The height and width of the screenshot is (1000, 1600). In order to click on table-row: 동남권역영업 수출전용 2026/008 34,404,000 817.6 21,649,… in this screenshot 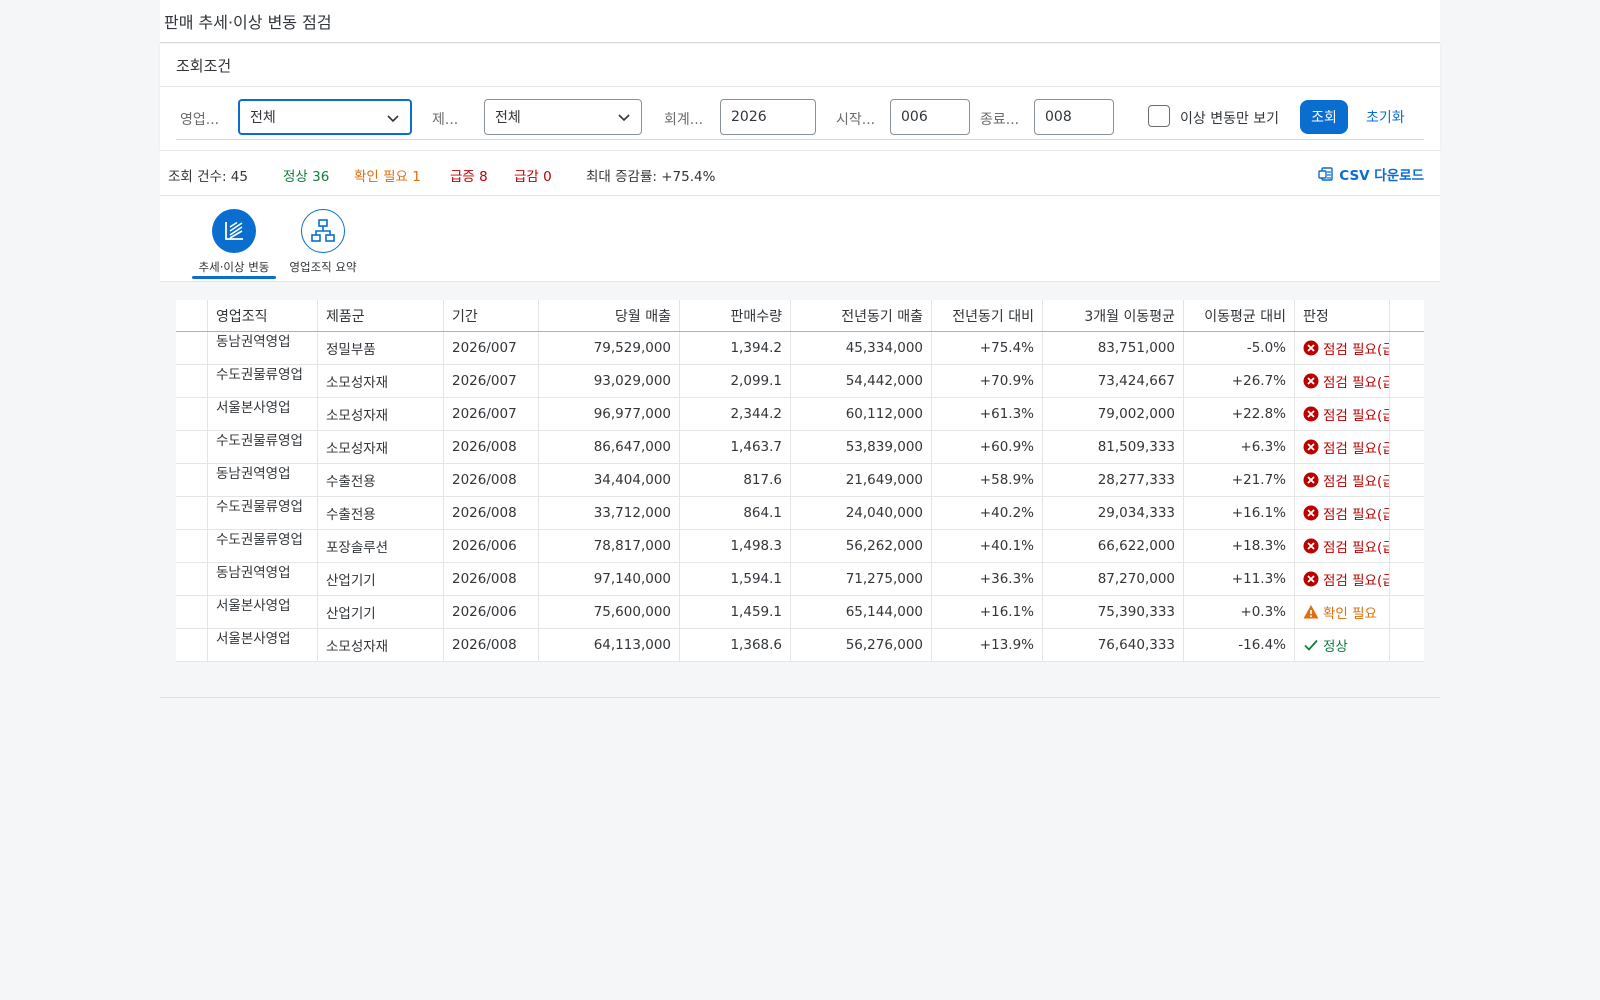, I will do `click(800, 480)`.